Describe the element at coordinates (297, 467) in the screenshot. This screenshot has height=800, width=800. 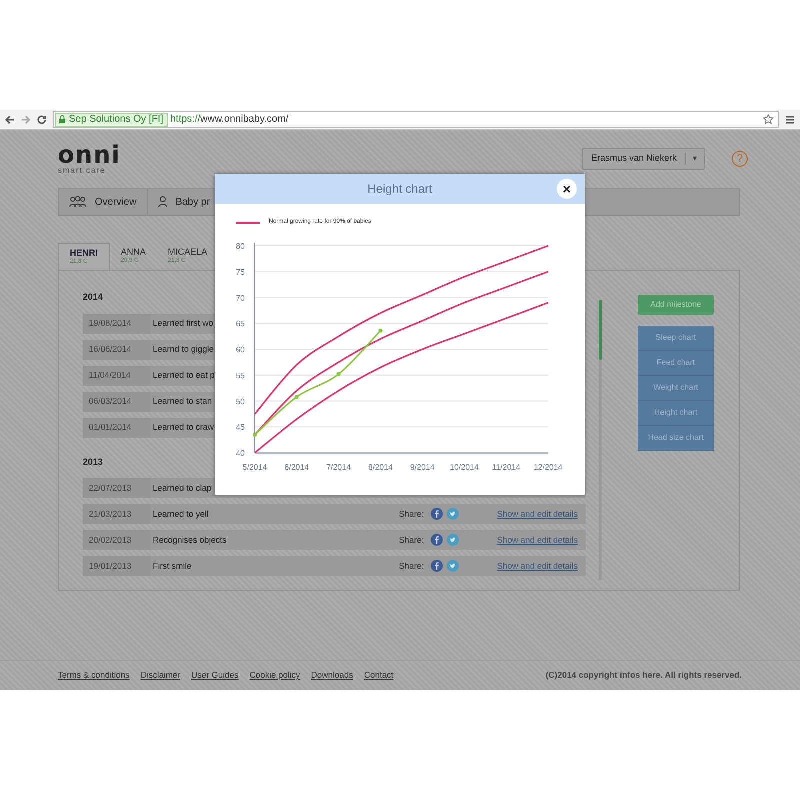
I see `x-tick-label: 6/2014` at that location.